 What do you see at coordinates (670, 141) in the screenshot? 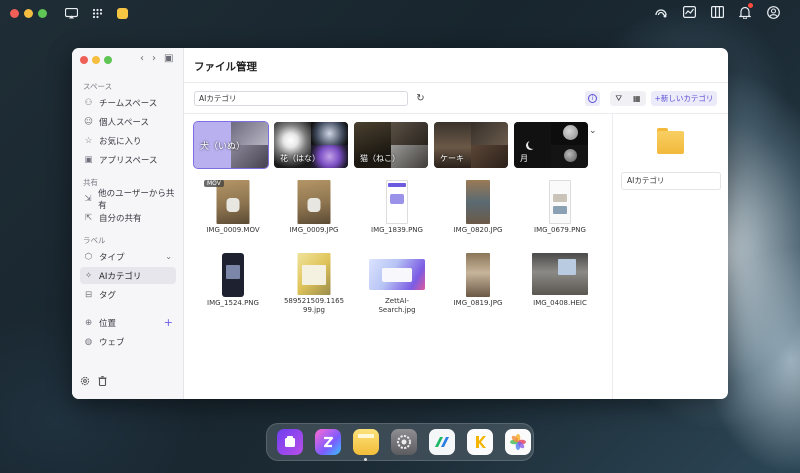
I see `folder-icon` at bounding box center [670, 141].